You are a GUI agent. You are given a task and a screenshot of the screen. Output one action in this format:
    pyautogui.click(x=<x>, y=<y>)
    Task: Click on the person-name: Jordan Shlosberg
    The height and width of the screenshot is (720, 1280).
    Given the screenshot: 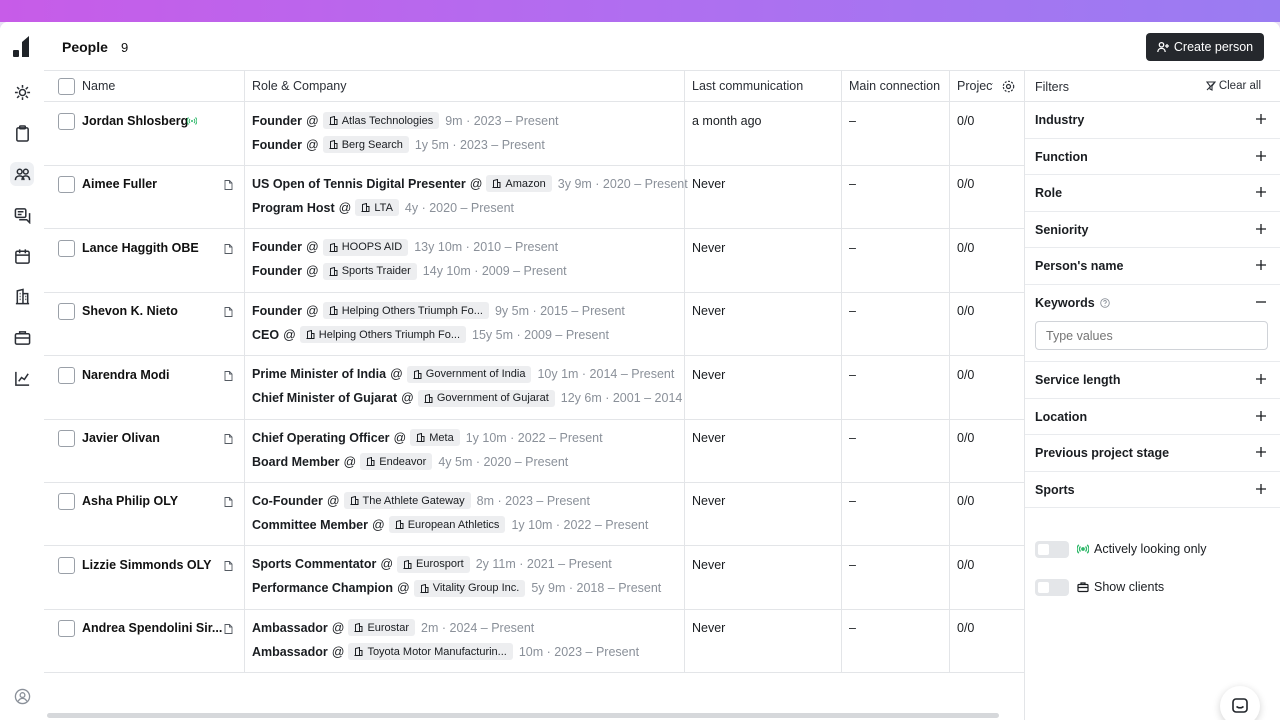 What is the action you would take?
    pyautogui.click(x=135, y=121)
    